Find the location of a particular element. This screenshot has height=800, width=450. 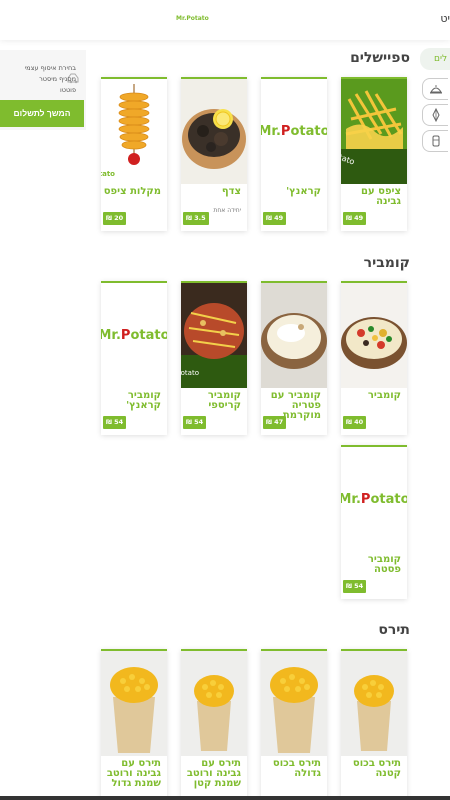

item-name: תירס עם גבינה ורוטב שמנת קטן is located at coordinates (213, 773).